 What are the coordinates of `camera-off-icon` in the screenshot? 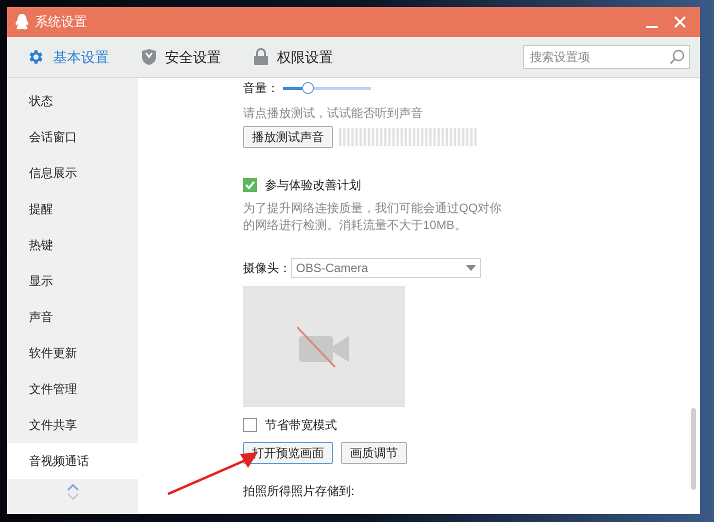 It's located at (324, 347).